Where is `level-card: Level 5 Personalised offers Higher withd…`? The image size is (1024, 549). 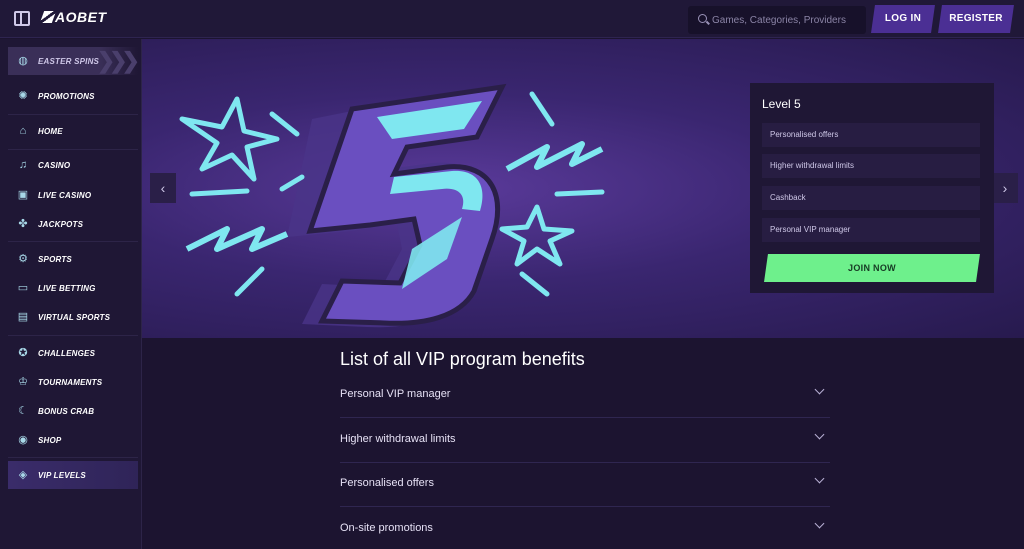 level-card: Level 5 Personalised offers Higher withd… is located at coordinates (872, 188).